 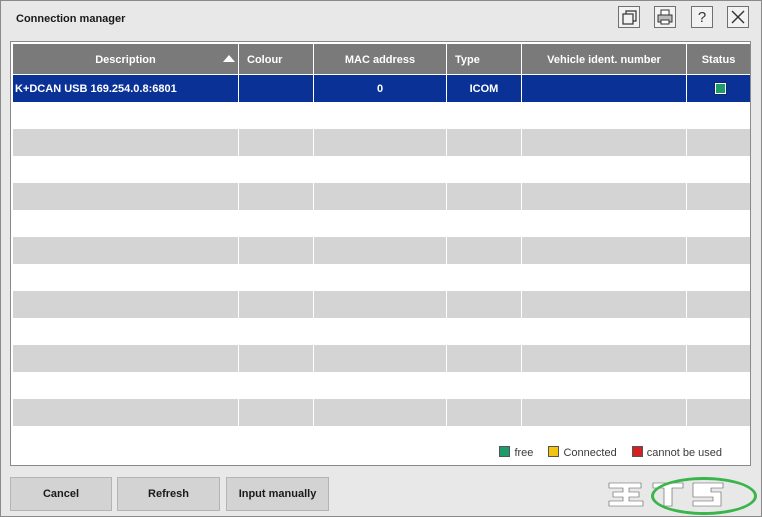 What do you see at coordinates (484, 59) in the screenshot?
I see `column-header-type: Type` at bounding box center [484, 59].